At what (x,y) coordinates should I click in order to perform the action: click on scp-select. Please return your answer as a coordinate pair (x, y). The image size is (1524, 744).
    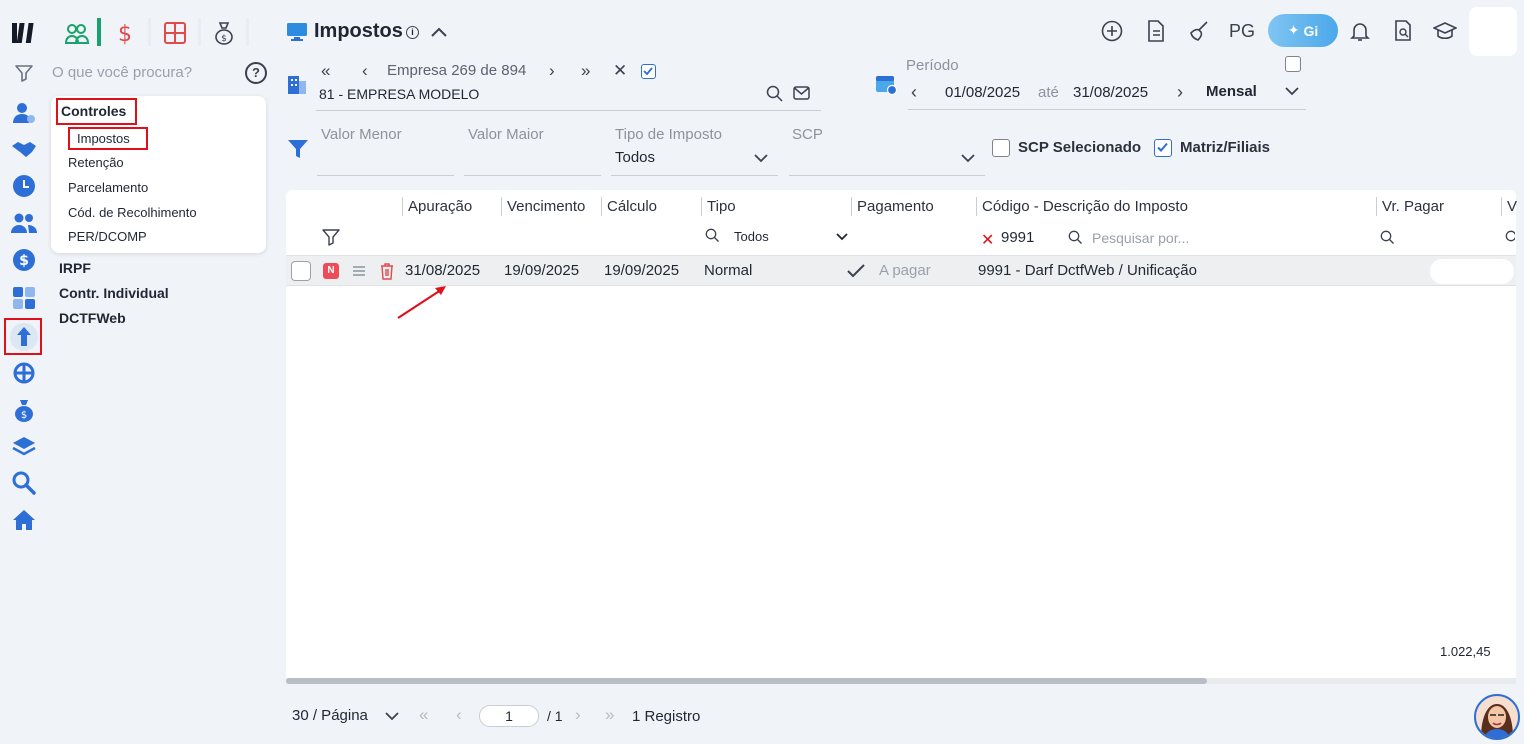
    Looking at the image, I should click on (887, 175).